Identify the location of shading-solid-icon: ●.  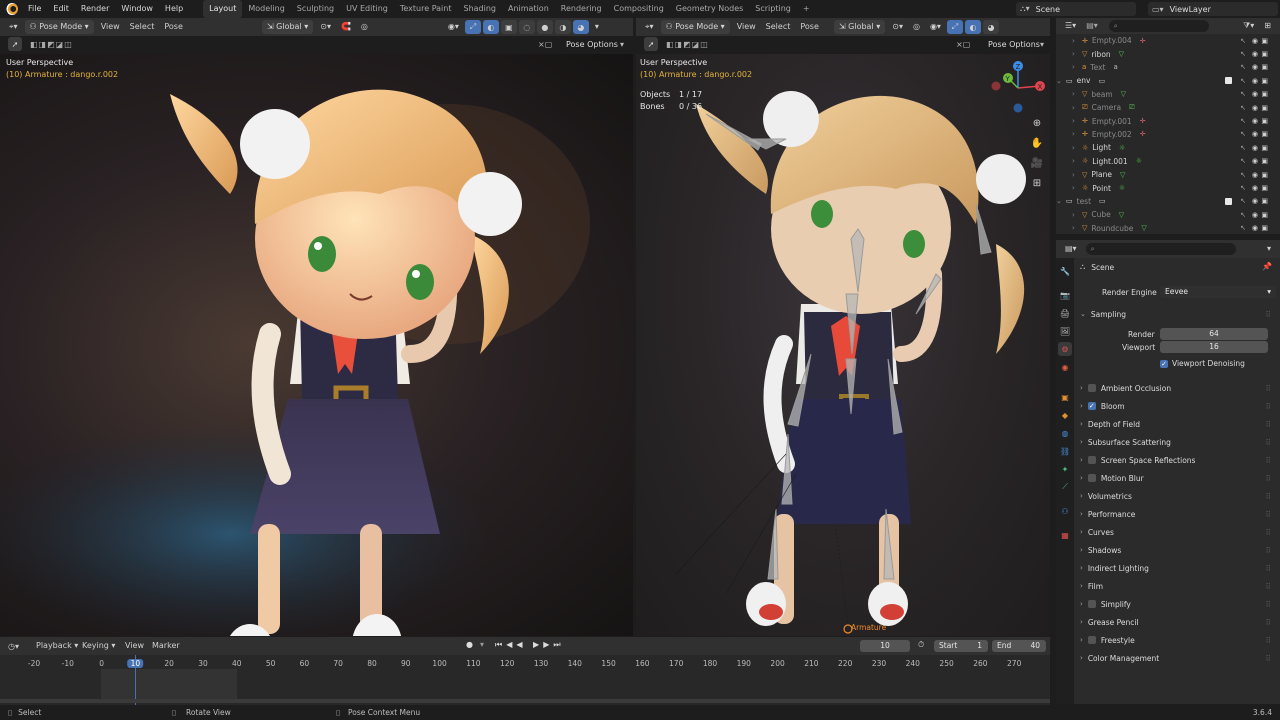
(544, 27).